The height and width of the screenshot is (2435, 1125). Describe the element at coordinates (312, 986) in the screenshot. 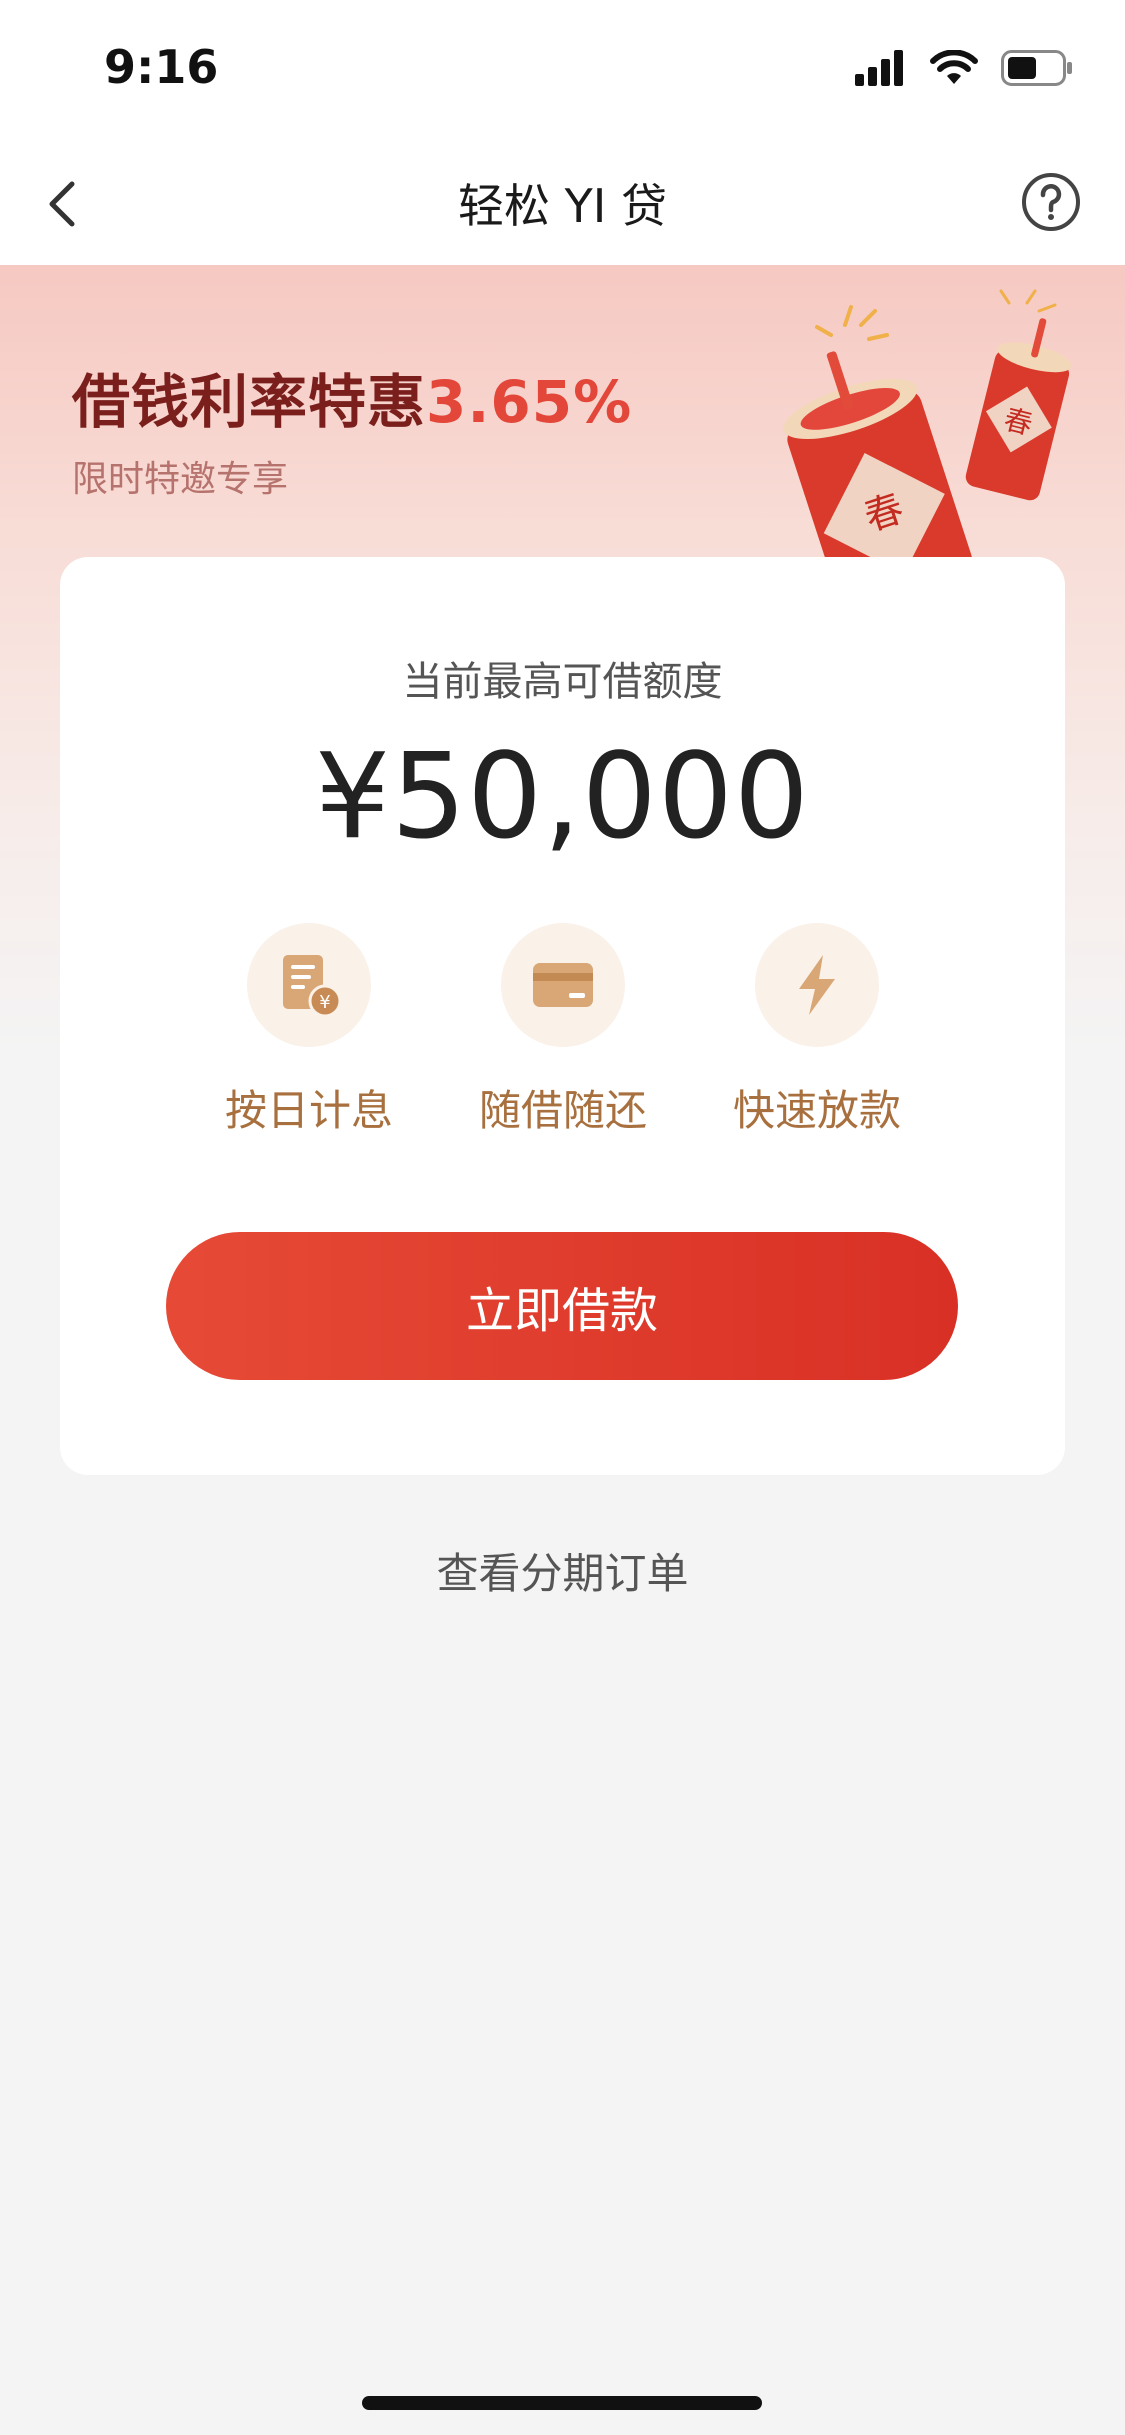

I see `receipt-yen-icon: ¥` at that location.